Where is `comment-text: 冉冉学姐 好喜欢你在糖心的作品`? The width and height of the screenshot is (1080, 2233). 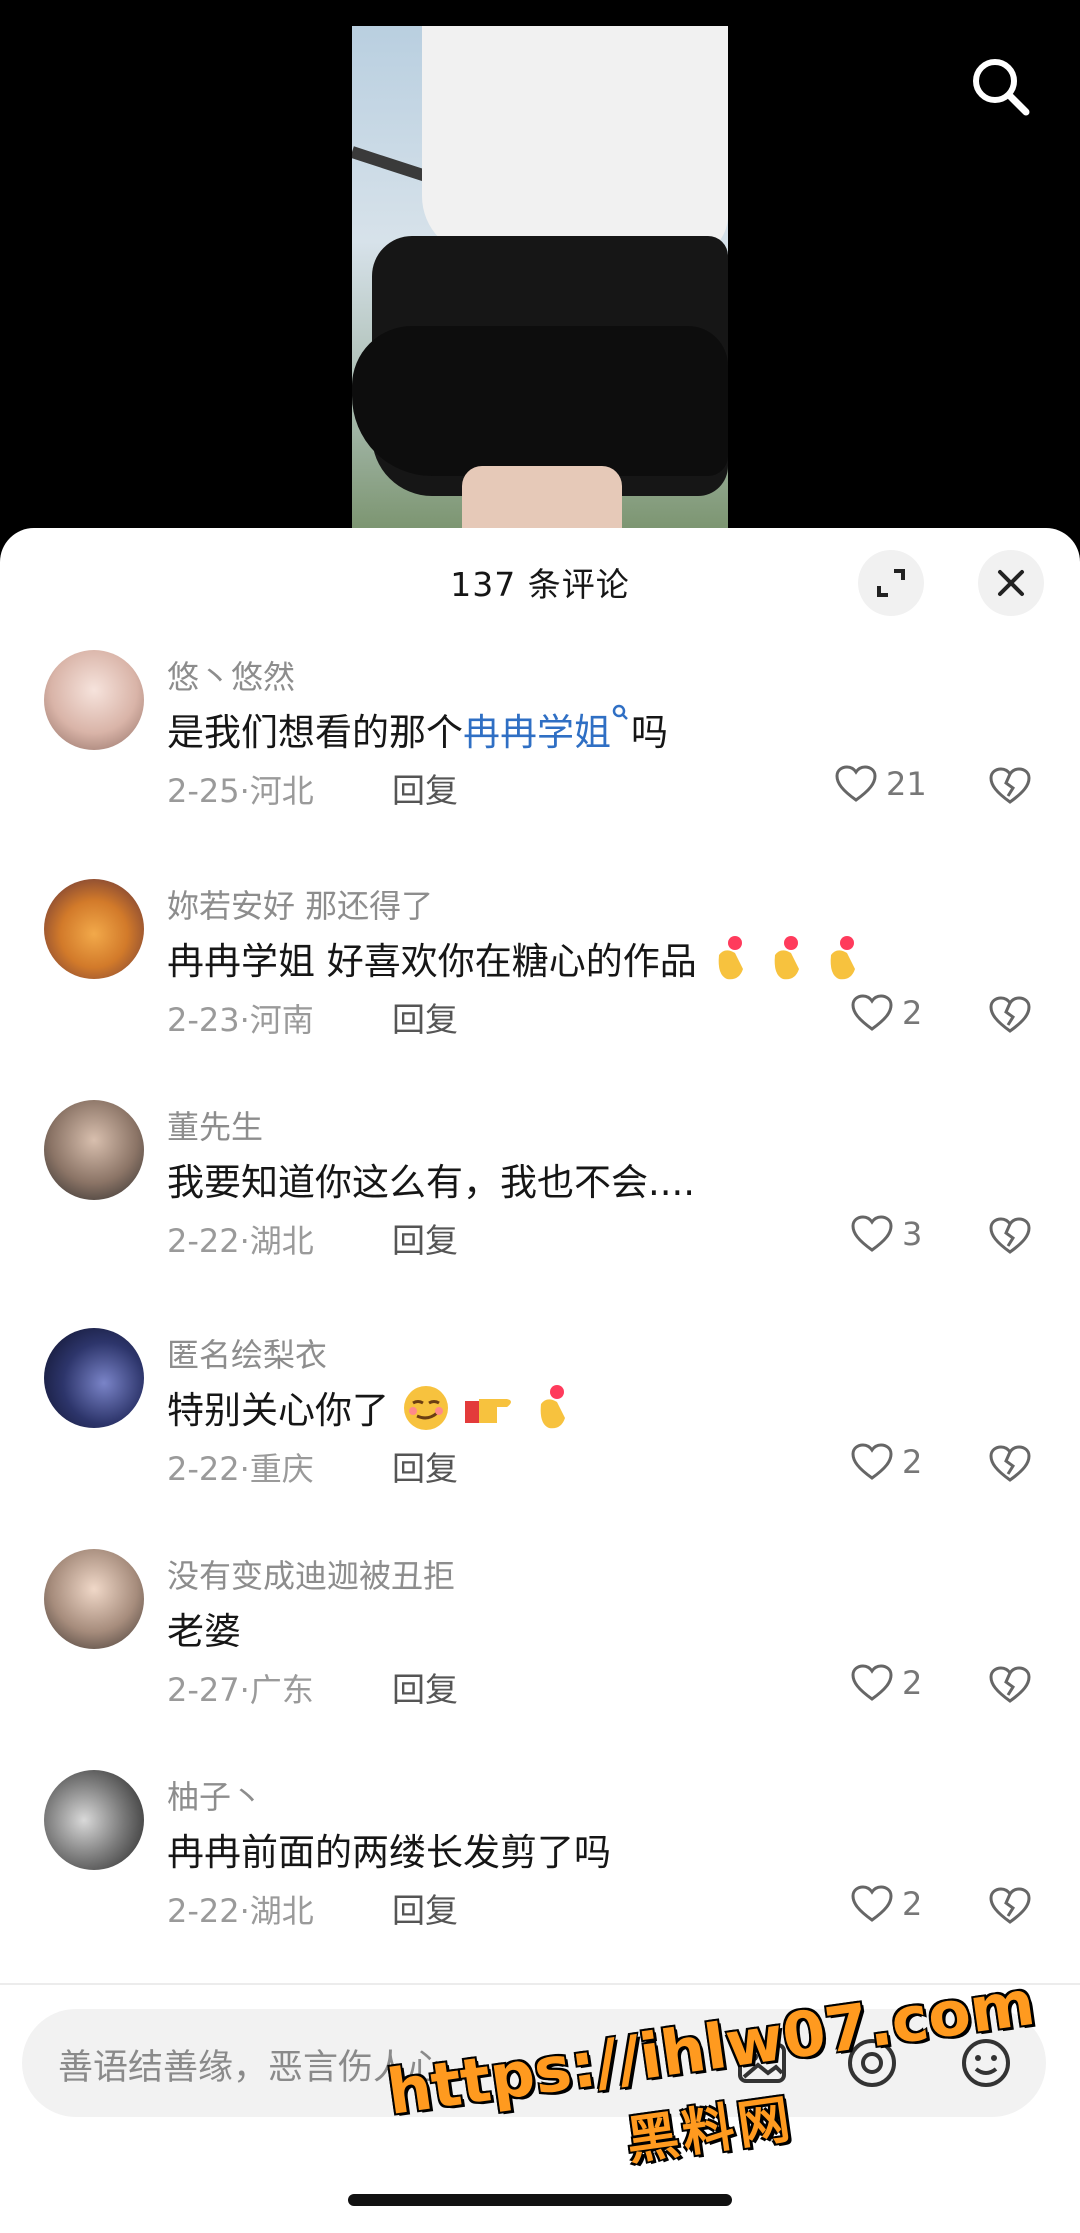
comment-text: 冉冉学姐 好喜欢你在糖心的作品 is located at coordinates (516, 961).